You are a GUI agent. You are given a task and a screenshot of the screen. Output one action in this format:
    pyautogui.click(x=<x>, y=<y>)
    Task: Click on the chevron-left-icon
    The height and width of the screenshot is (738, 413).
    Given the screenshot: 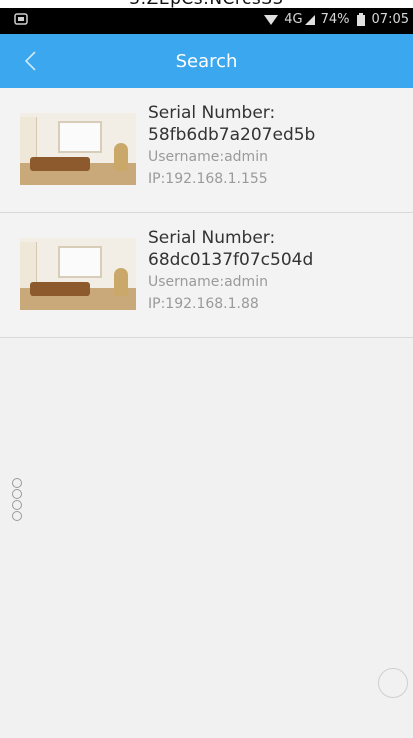 What is the action you would take?
    pyautogui.click(x=30, y=61)
    